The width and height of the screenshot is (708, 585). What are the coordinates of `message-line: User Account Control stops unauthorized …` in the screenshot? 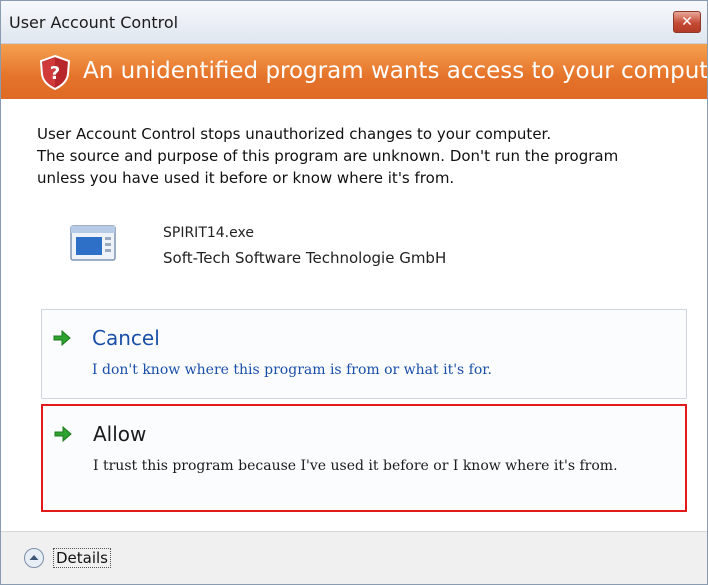 It's located at (294, 134).